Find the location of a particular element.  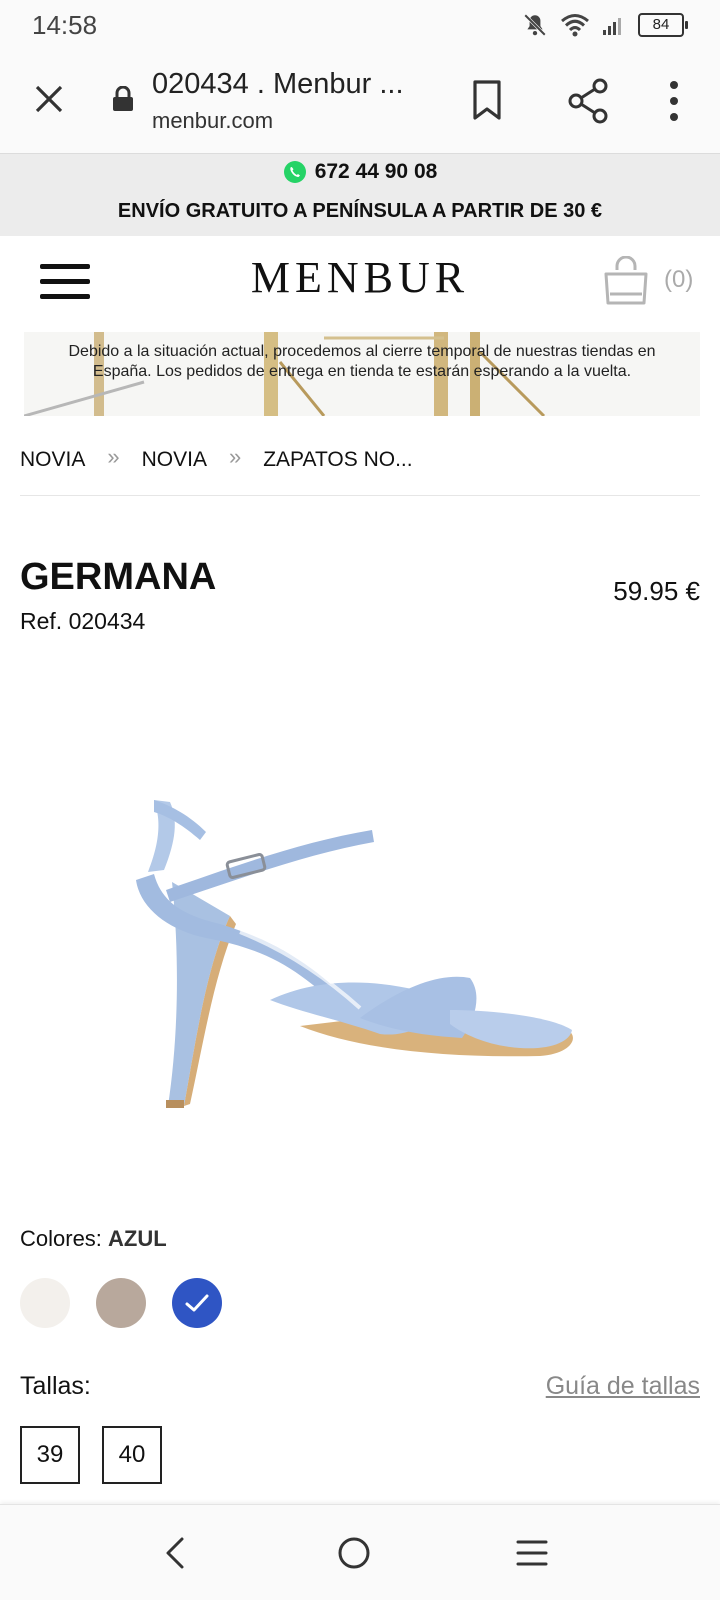

colors-label: Colores: AZUL is located at coordinates (93, 1239).